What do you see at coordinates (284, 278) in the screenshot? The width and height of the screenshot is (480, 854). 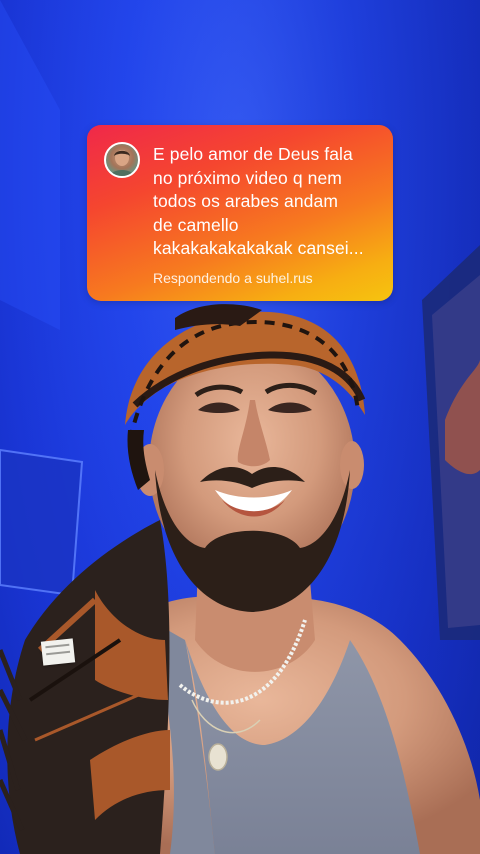 I see `reply-username: suhel.rus` at bounding box center [284, 278].